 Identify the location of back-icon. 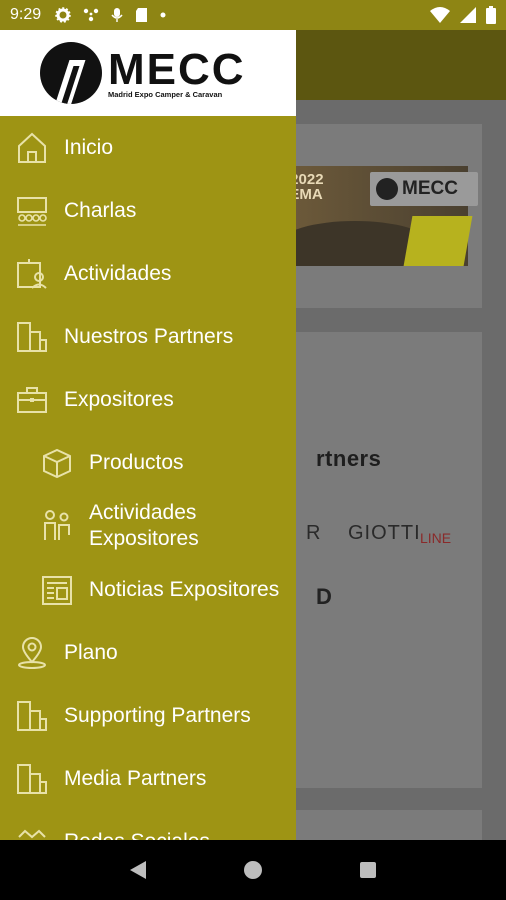
(138, 870).